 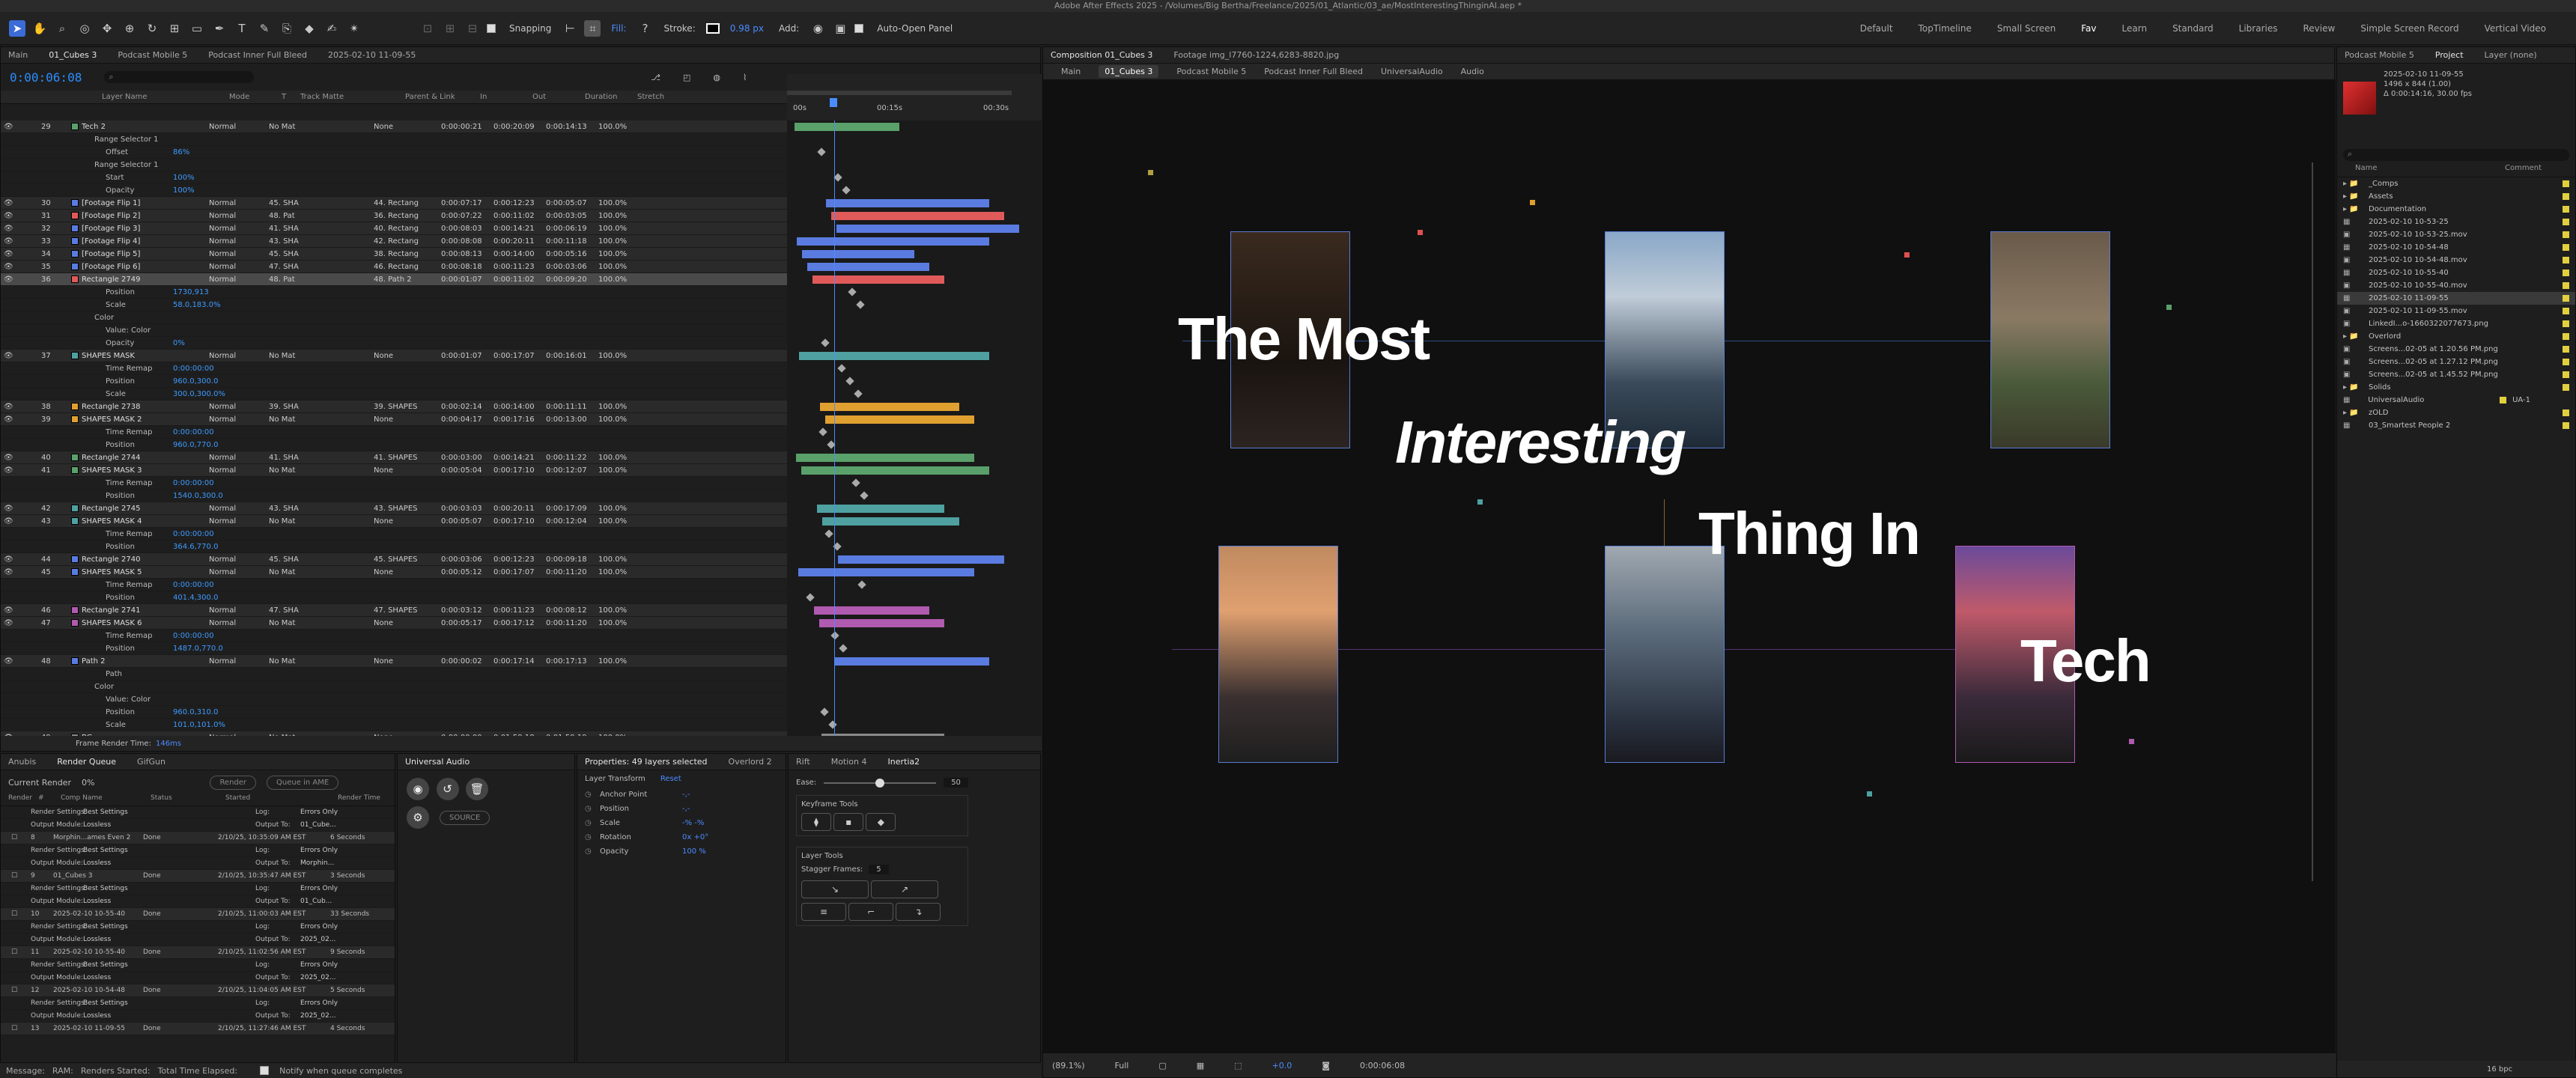 What do you see at coordinates (138, 509) in the screenshot?
I see `layer-name: Rectangle 2745` at bounding box center [138, 509].